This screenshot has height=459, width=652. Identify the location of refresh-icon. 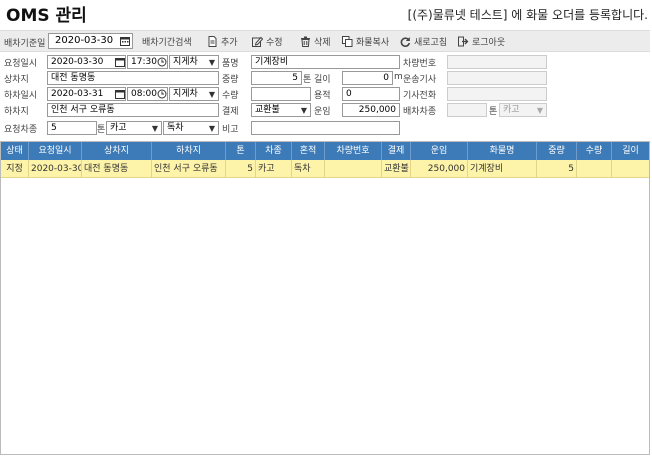
(405, 42).